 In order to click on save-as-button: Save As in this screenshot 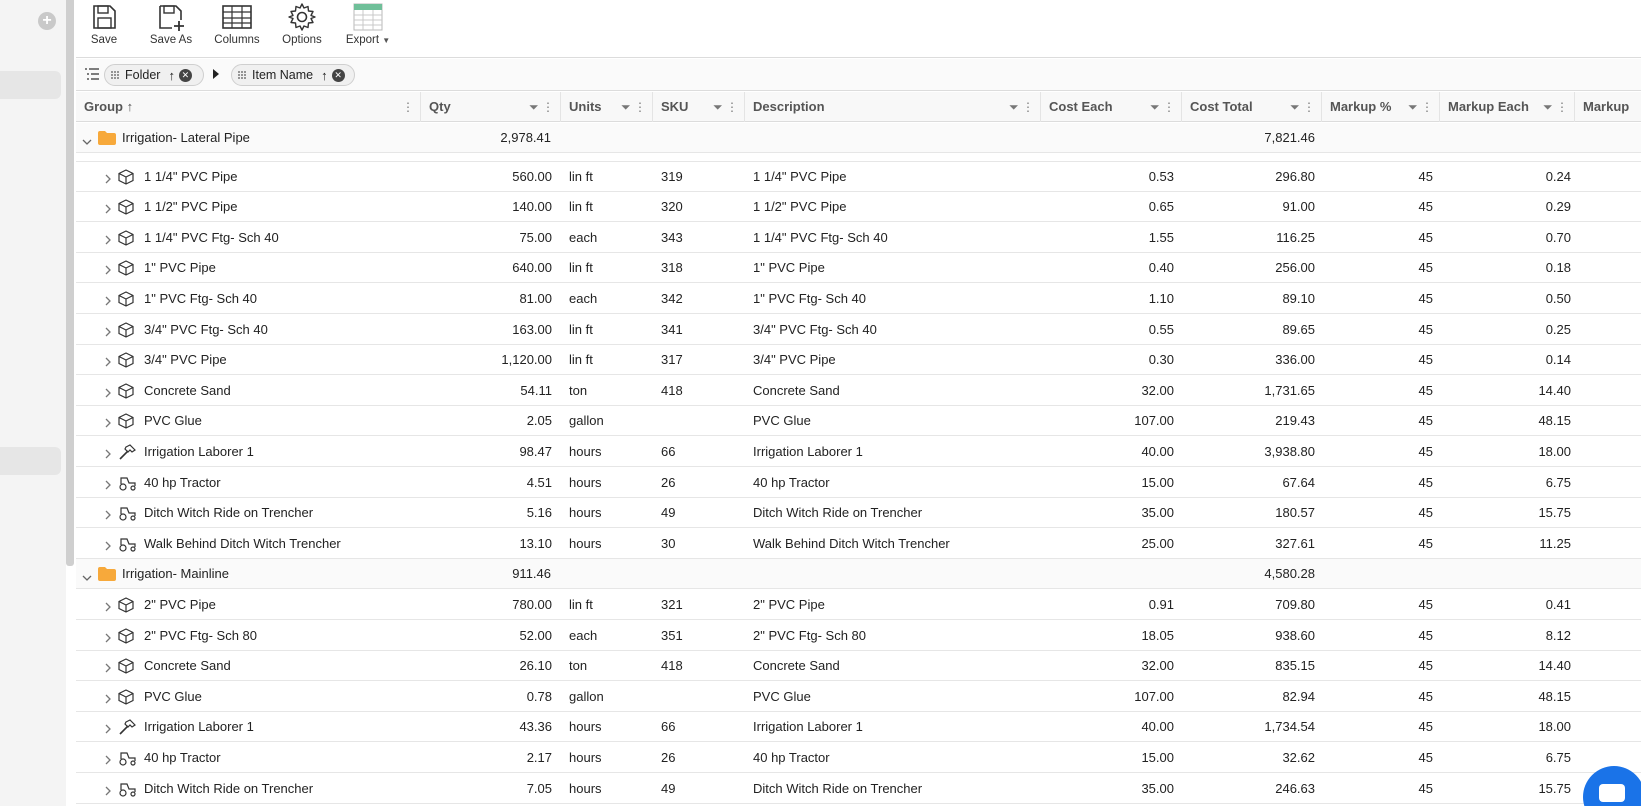, I will do `click(171, 29)`.